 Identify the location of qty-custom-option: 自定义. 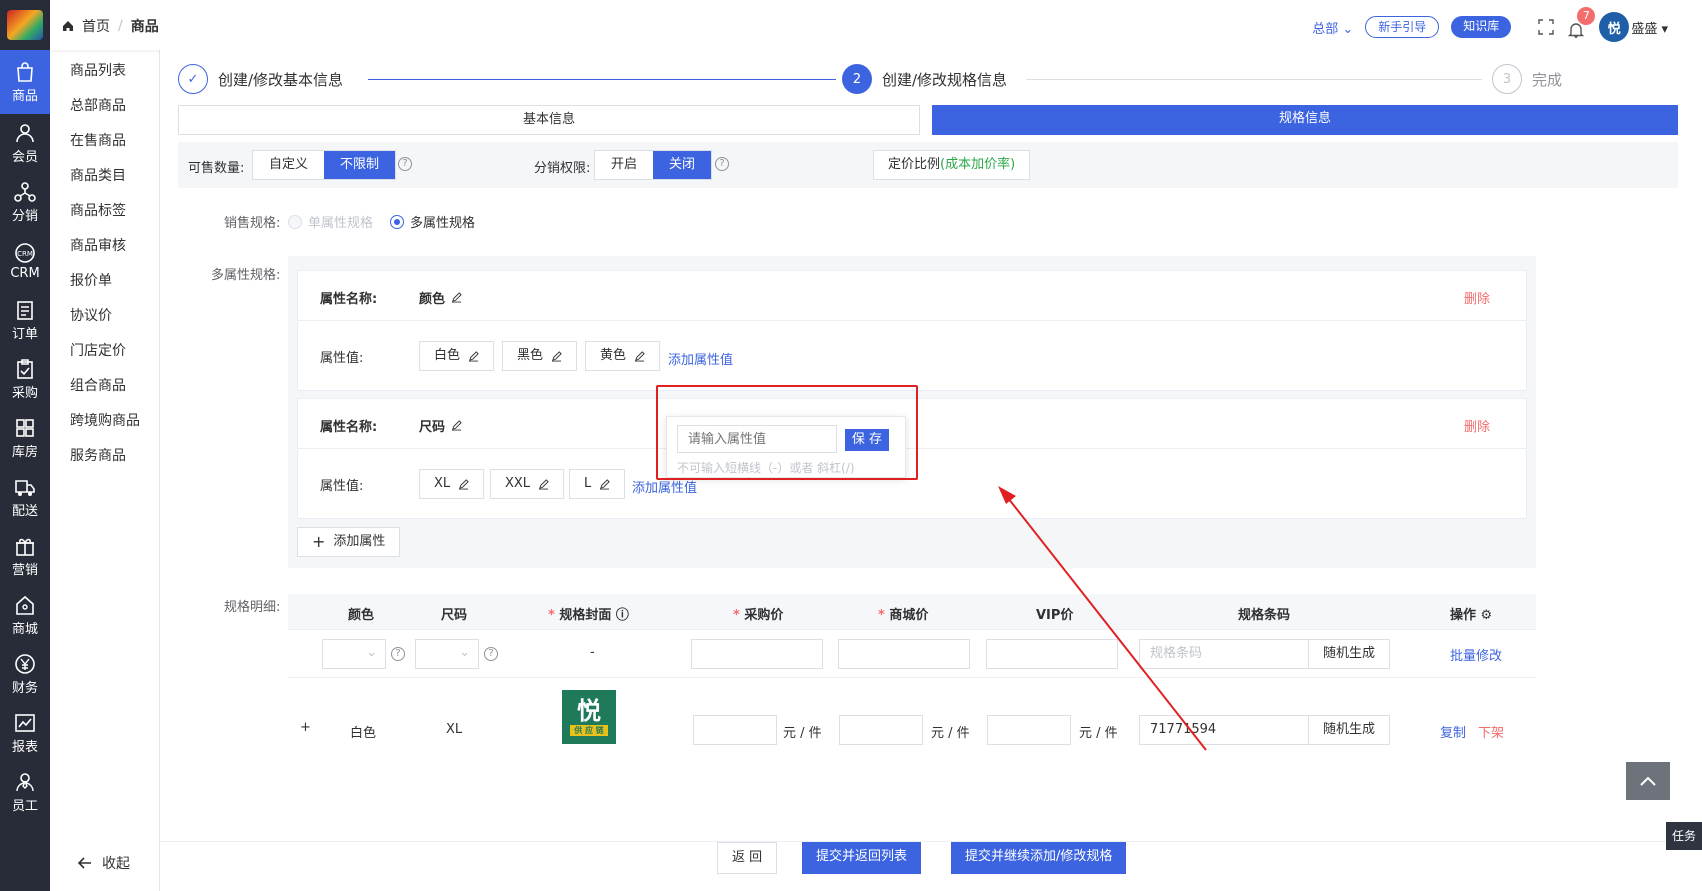
(288, 165).